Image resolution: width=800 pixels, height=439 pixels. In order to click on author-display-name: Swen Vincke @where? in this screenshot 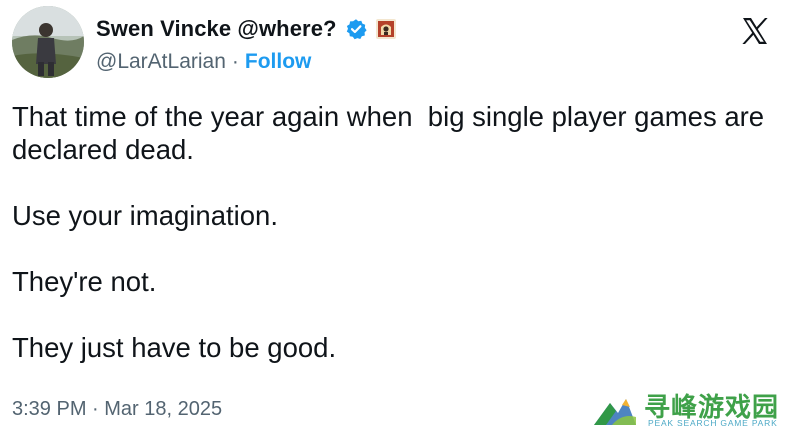, I will do `click(216, 29)`.